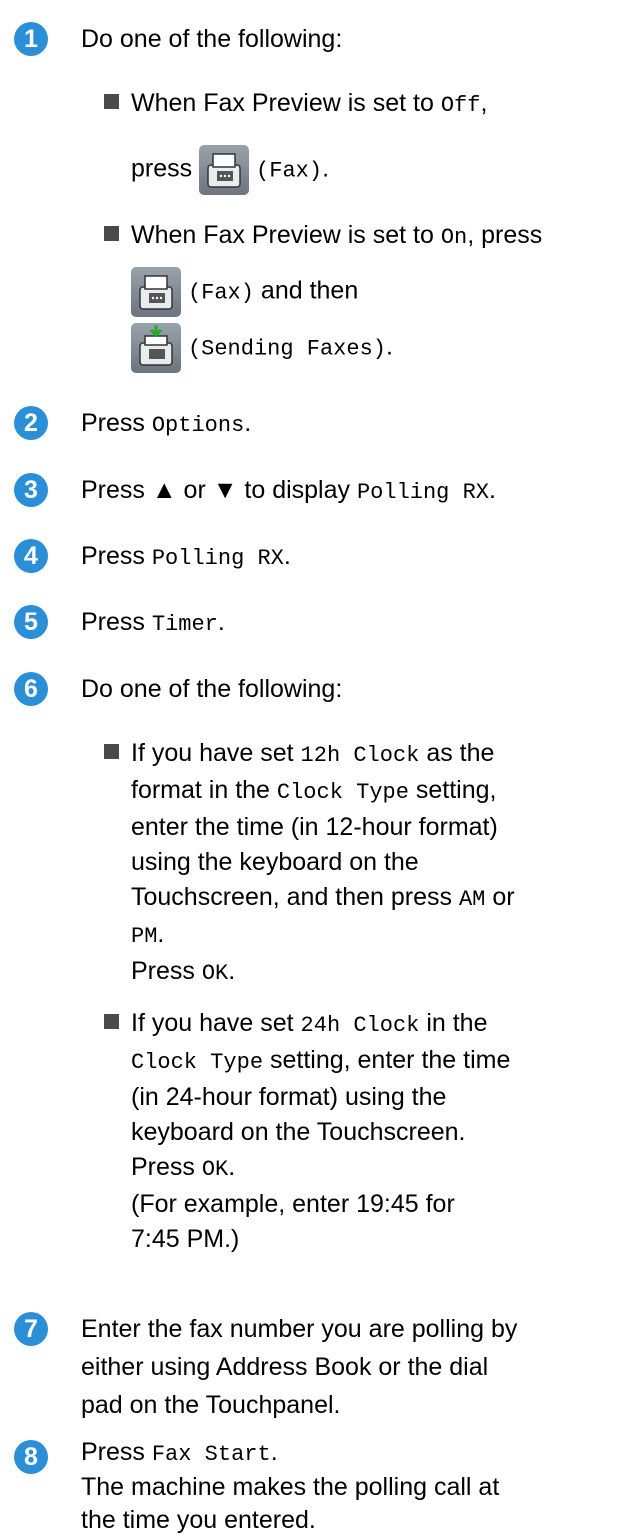  I want to click on step-number: 7, so click(31, 1329).